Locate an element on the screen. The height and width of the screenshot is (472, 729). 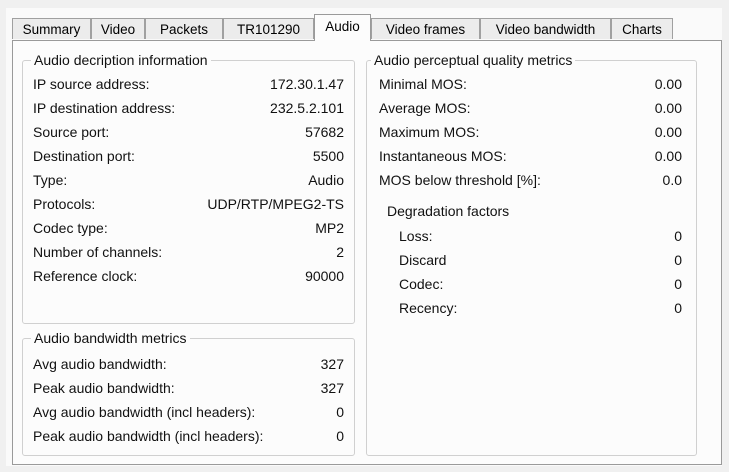
info-row: Source port: 57682 is located at coordinates (188, 132).